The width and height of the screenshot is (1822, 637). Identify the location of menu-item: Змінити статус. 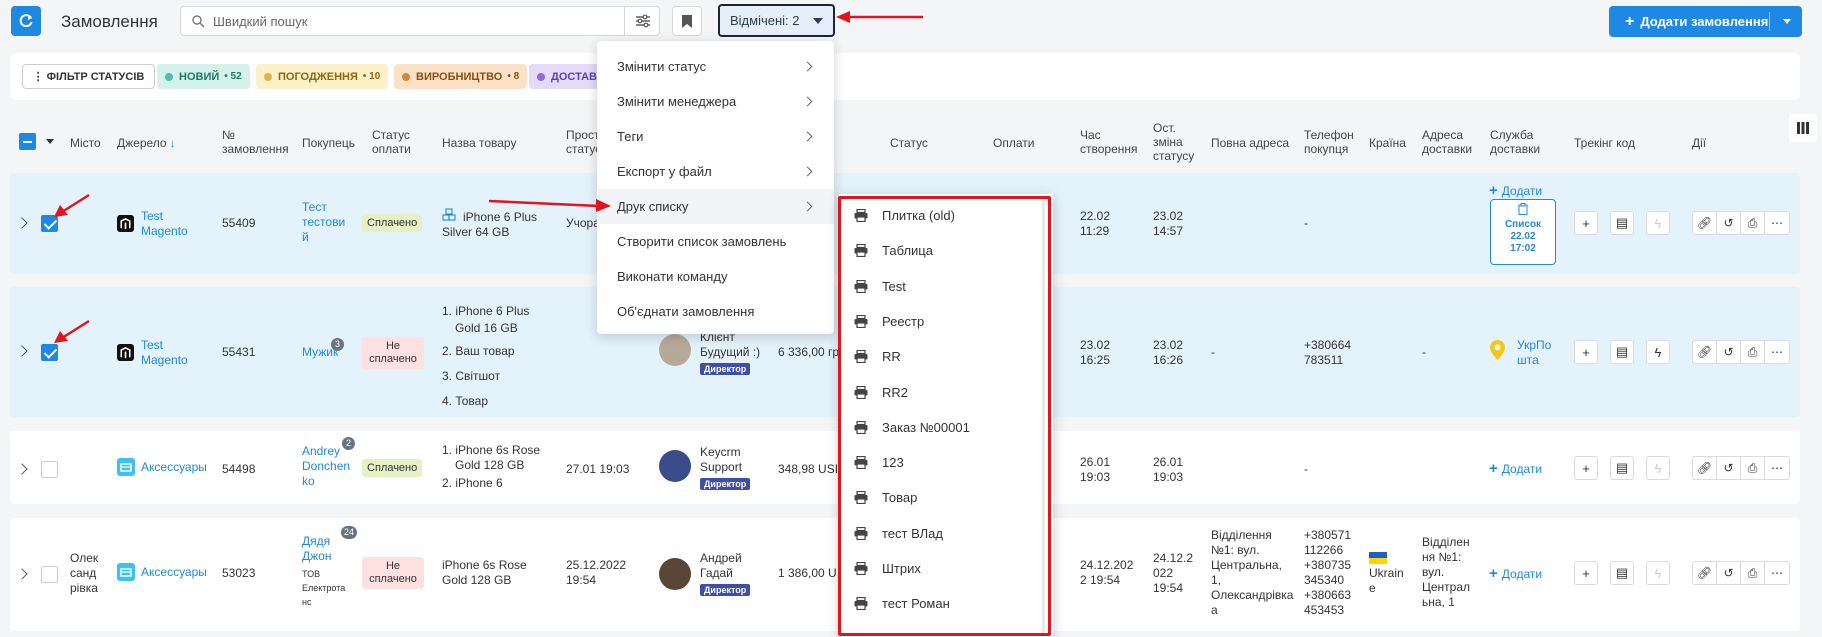
(715, 66).